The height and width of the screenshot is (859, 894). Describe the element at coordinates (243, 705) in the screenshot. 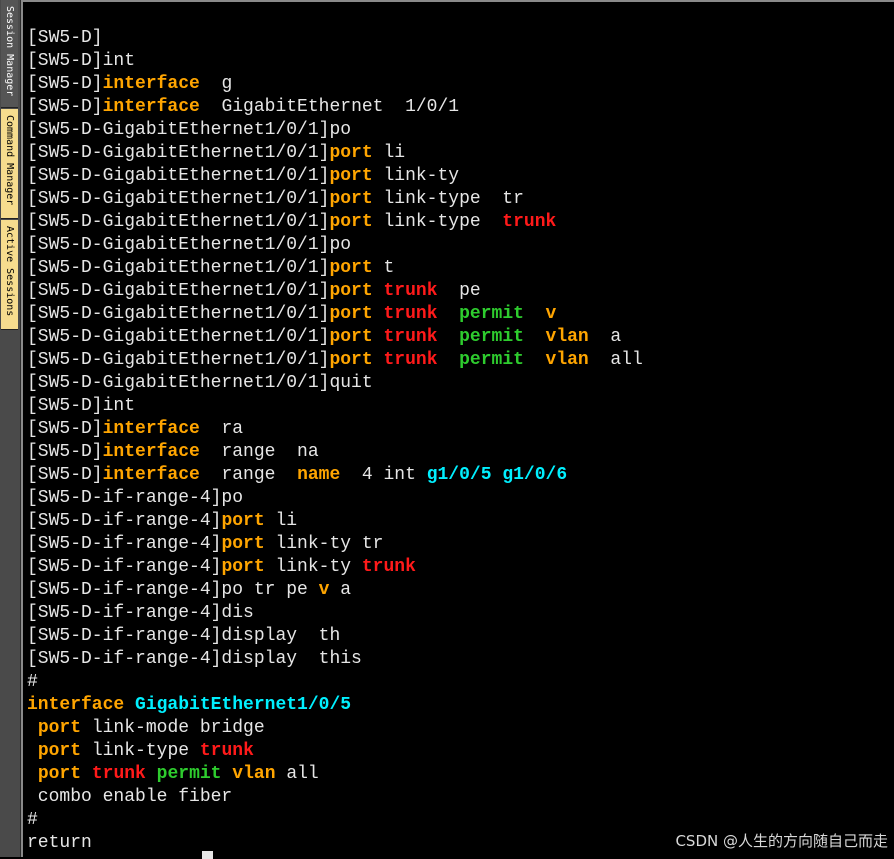

I see `terminal-text-segment: GigabitEthernet1/0/5` at that location.